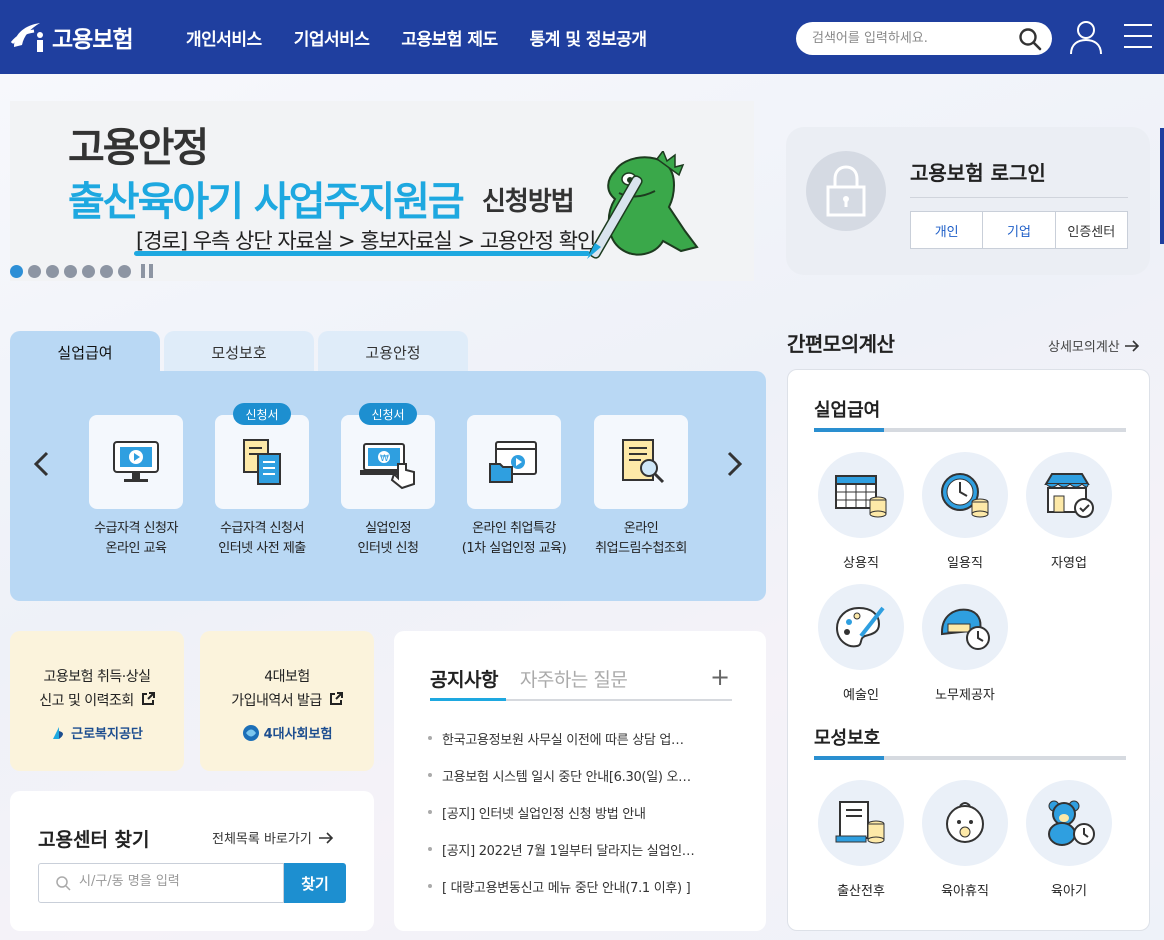  Describe the element at coordinates (965, 891) in the screenshot. I see `calc-item-label: 육아휴직` at that location.